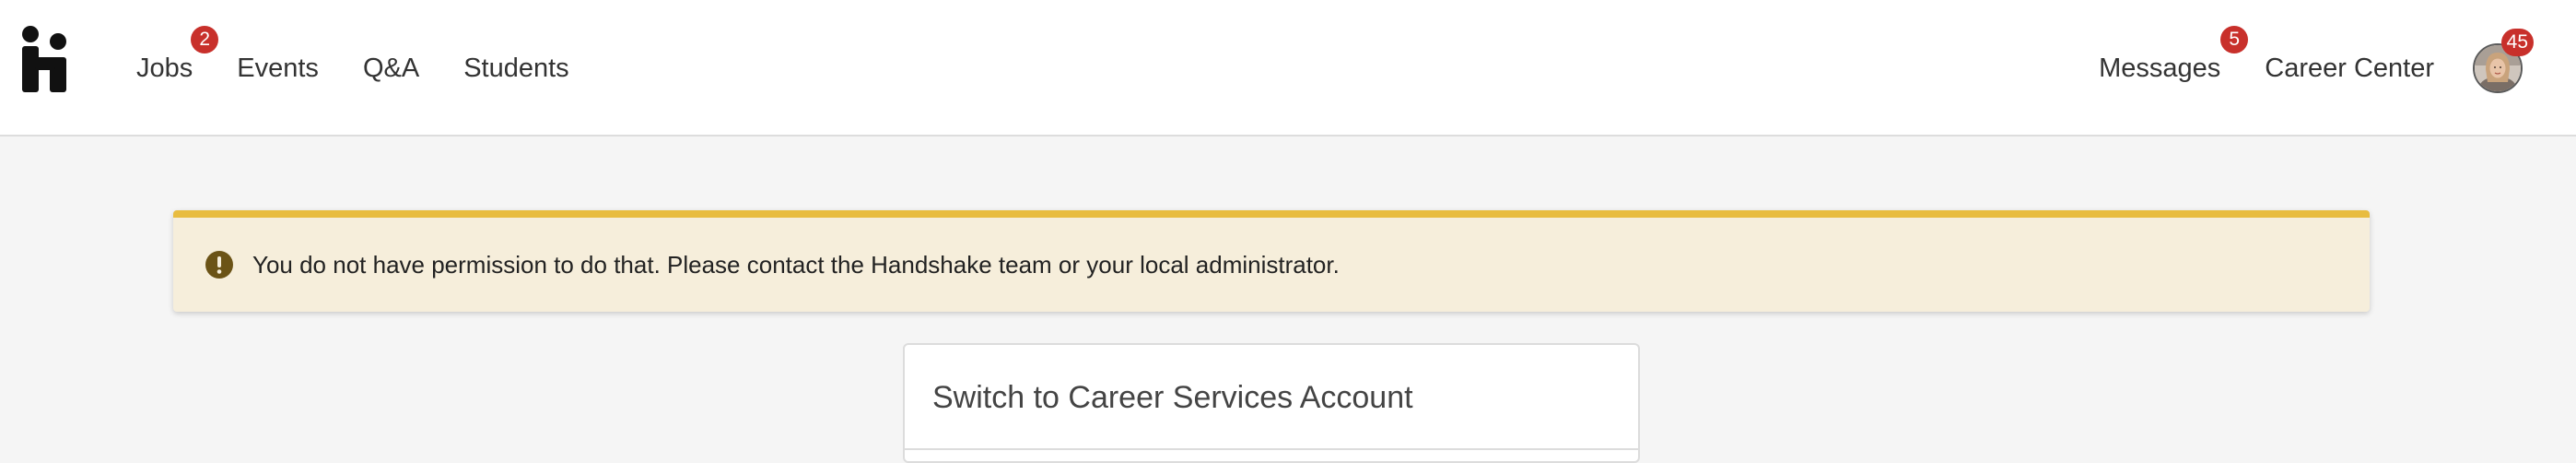 The height and width of the screenshot is (463, 2576). I want to click on card-title: Switch to Career Services Account, so click(1172, 397).